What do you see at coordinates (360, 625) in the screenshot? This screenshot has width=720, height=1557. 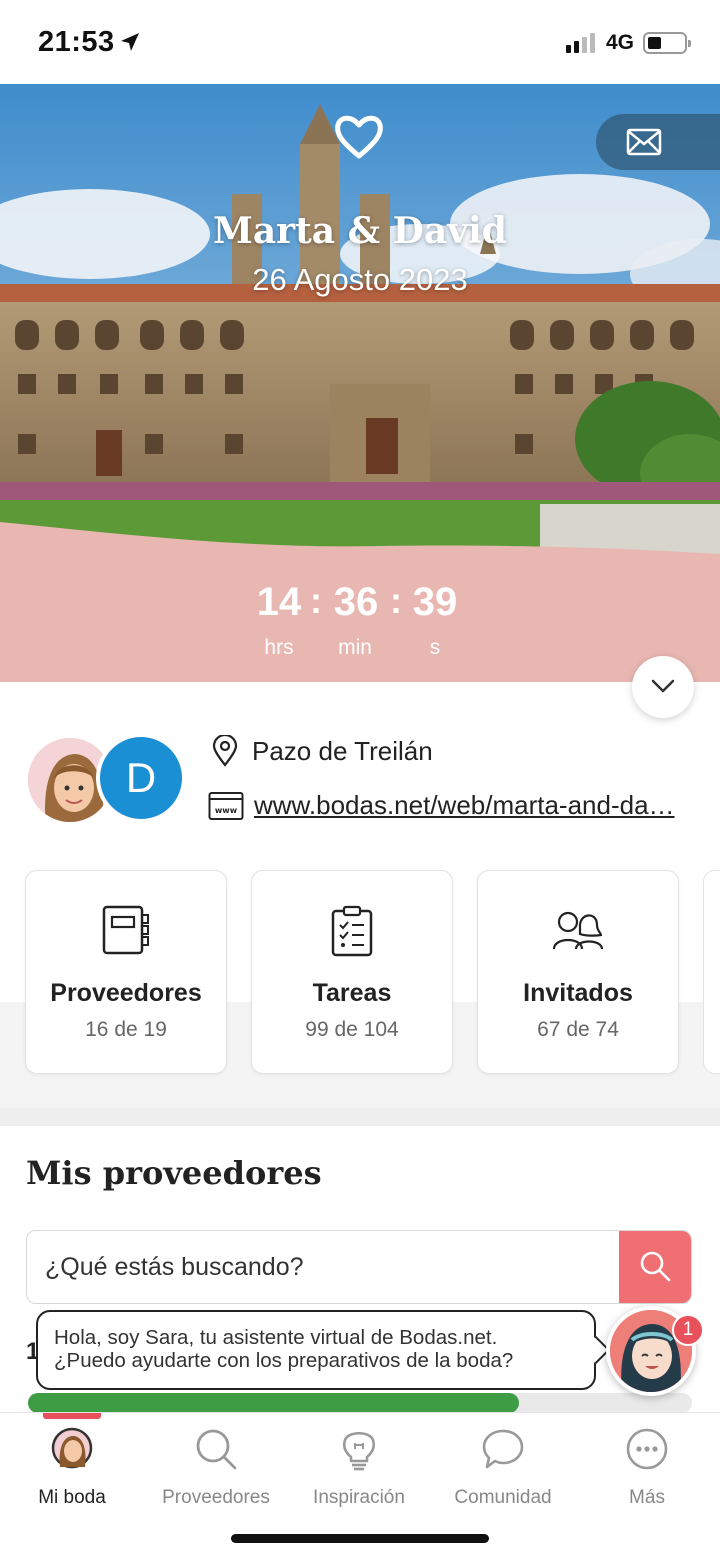 I see `countdown: 14 : 36 : 39 hrs min s` at bounding box center [360, 625].